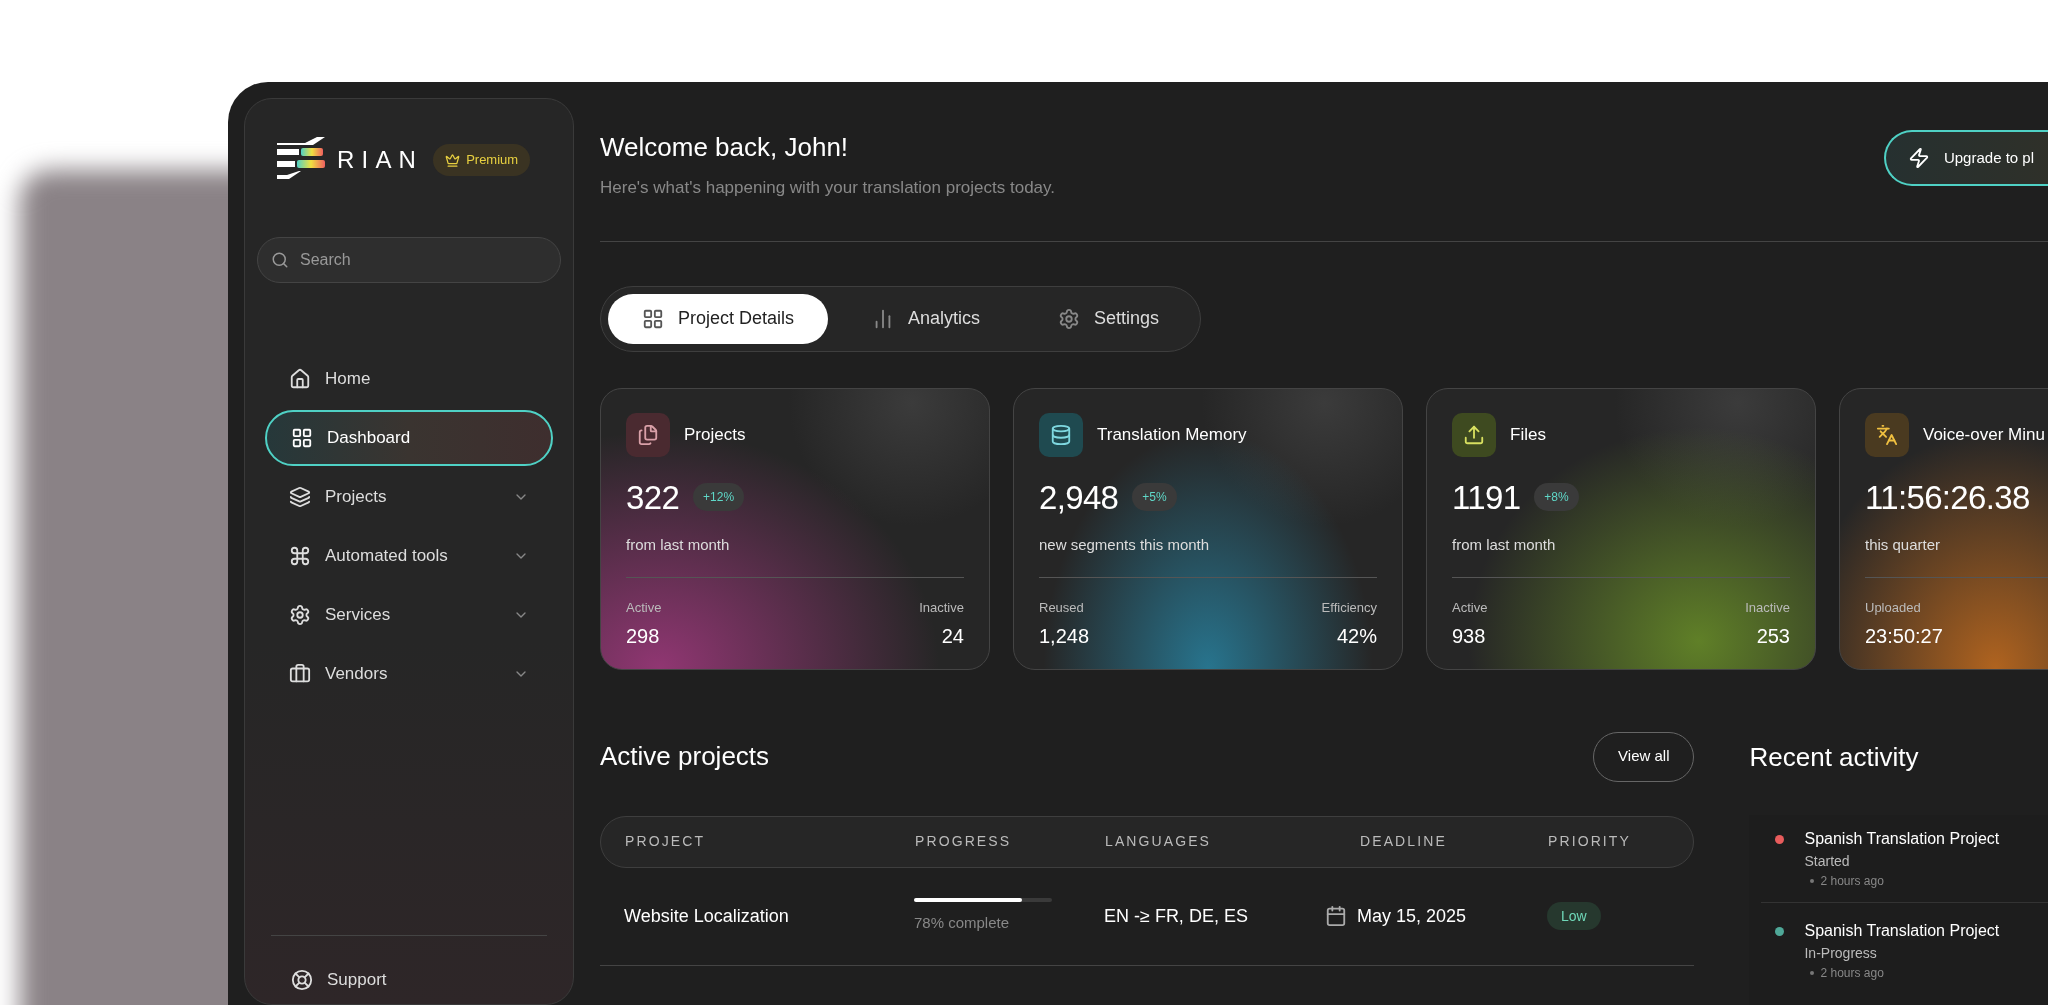 The image size is (2048, 1005). What do you see at coordinates (1349, 607) in the screenshot?
I see `stat-label: Efficiency` at bounding box center [1349, 607].